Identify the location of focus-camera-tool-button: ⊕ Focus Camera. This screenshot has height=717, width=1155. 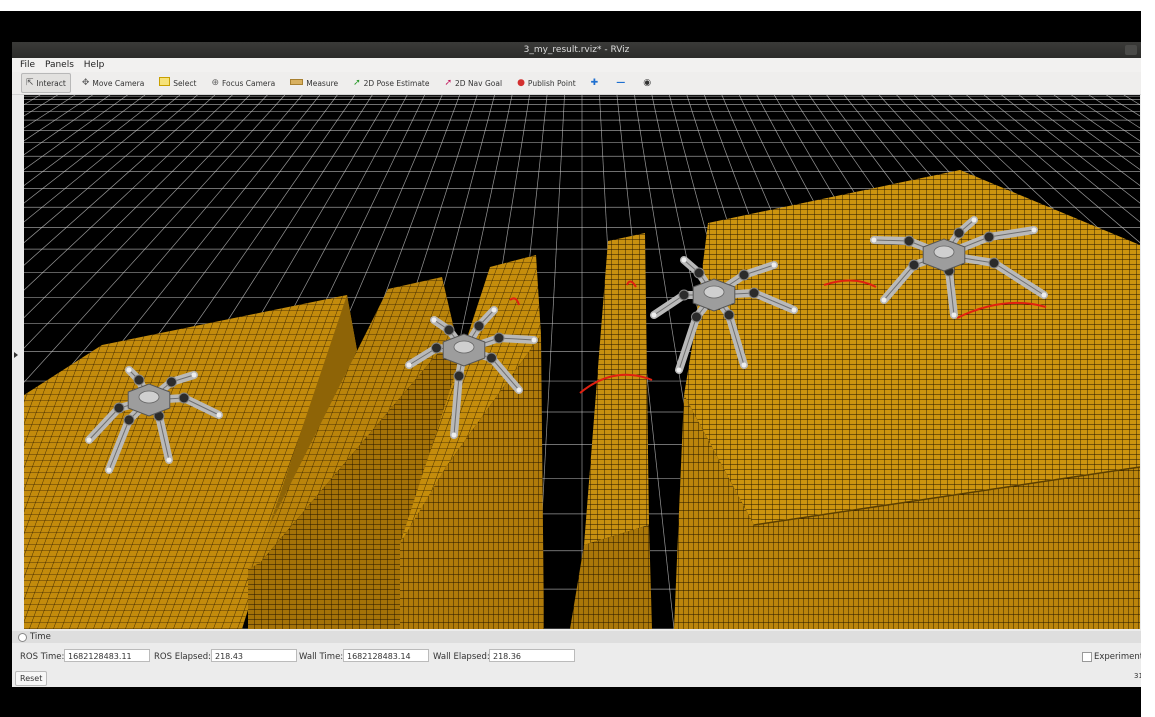
(243, 83).